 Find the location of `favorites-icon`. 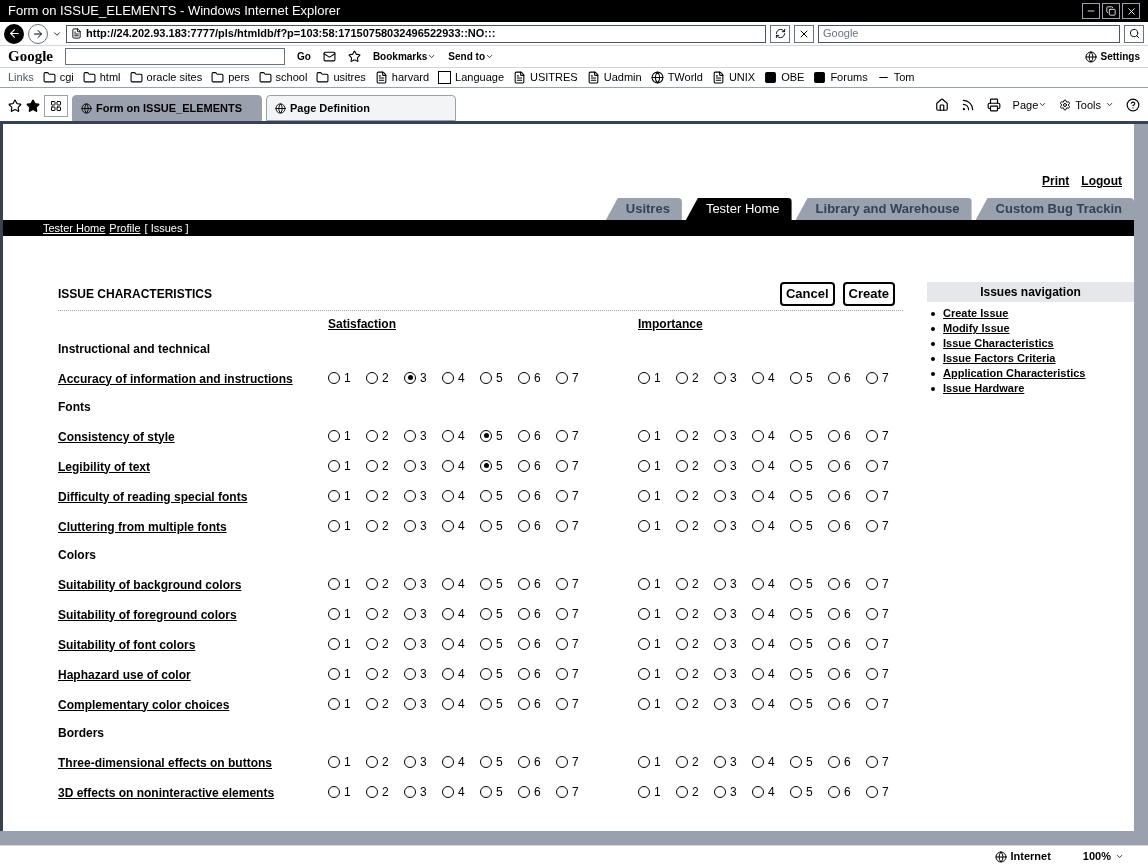

favorites-icon is located at coordinates (15, 106).